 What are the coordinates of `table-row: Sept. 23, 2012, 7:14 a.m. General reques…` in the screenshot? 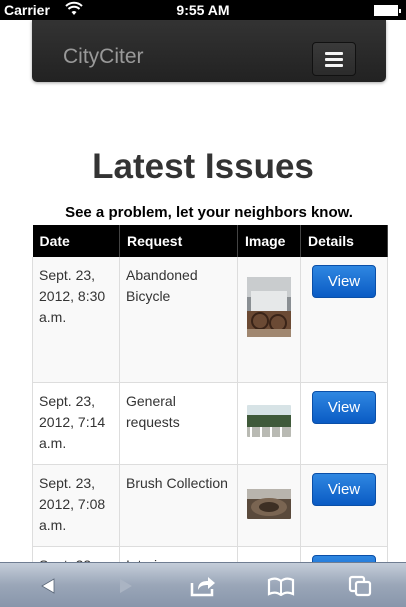 It's located at (210, 423).